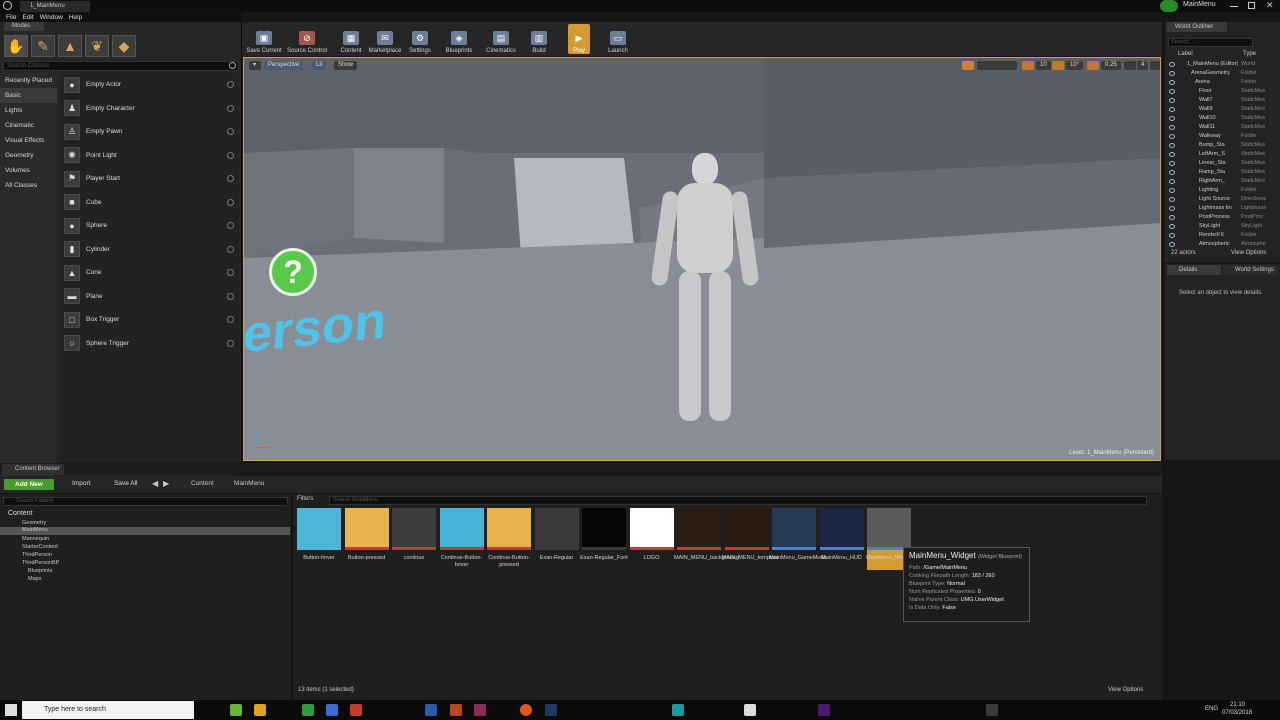  What do you see at coordinates (149, 85) in the screenshot?
I see `place-item: ● Empty Actor` at bounding box center [149, 85].